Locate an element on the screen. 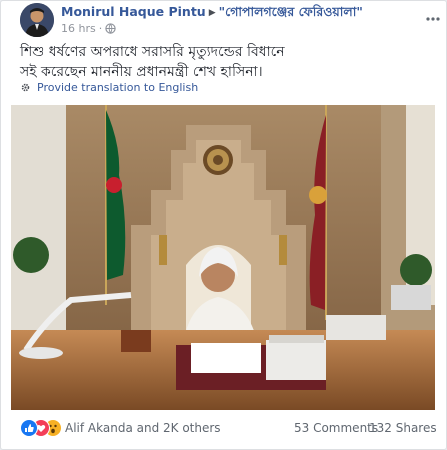 The width and height of the screenshot is (447, 450). group-name-link: "গোপালগঞ্জের ফেরিওয়ালা" is located at coordinates (291, 11).